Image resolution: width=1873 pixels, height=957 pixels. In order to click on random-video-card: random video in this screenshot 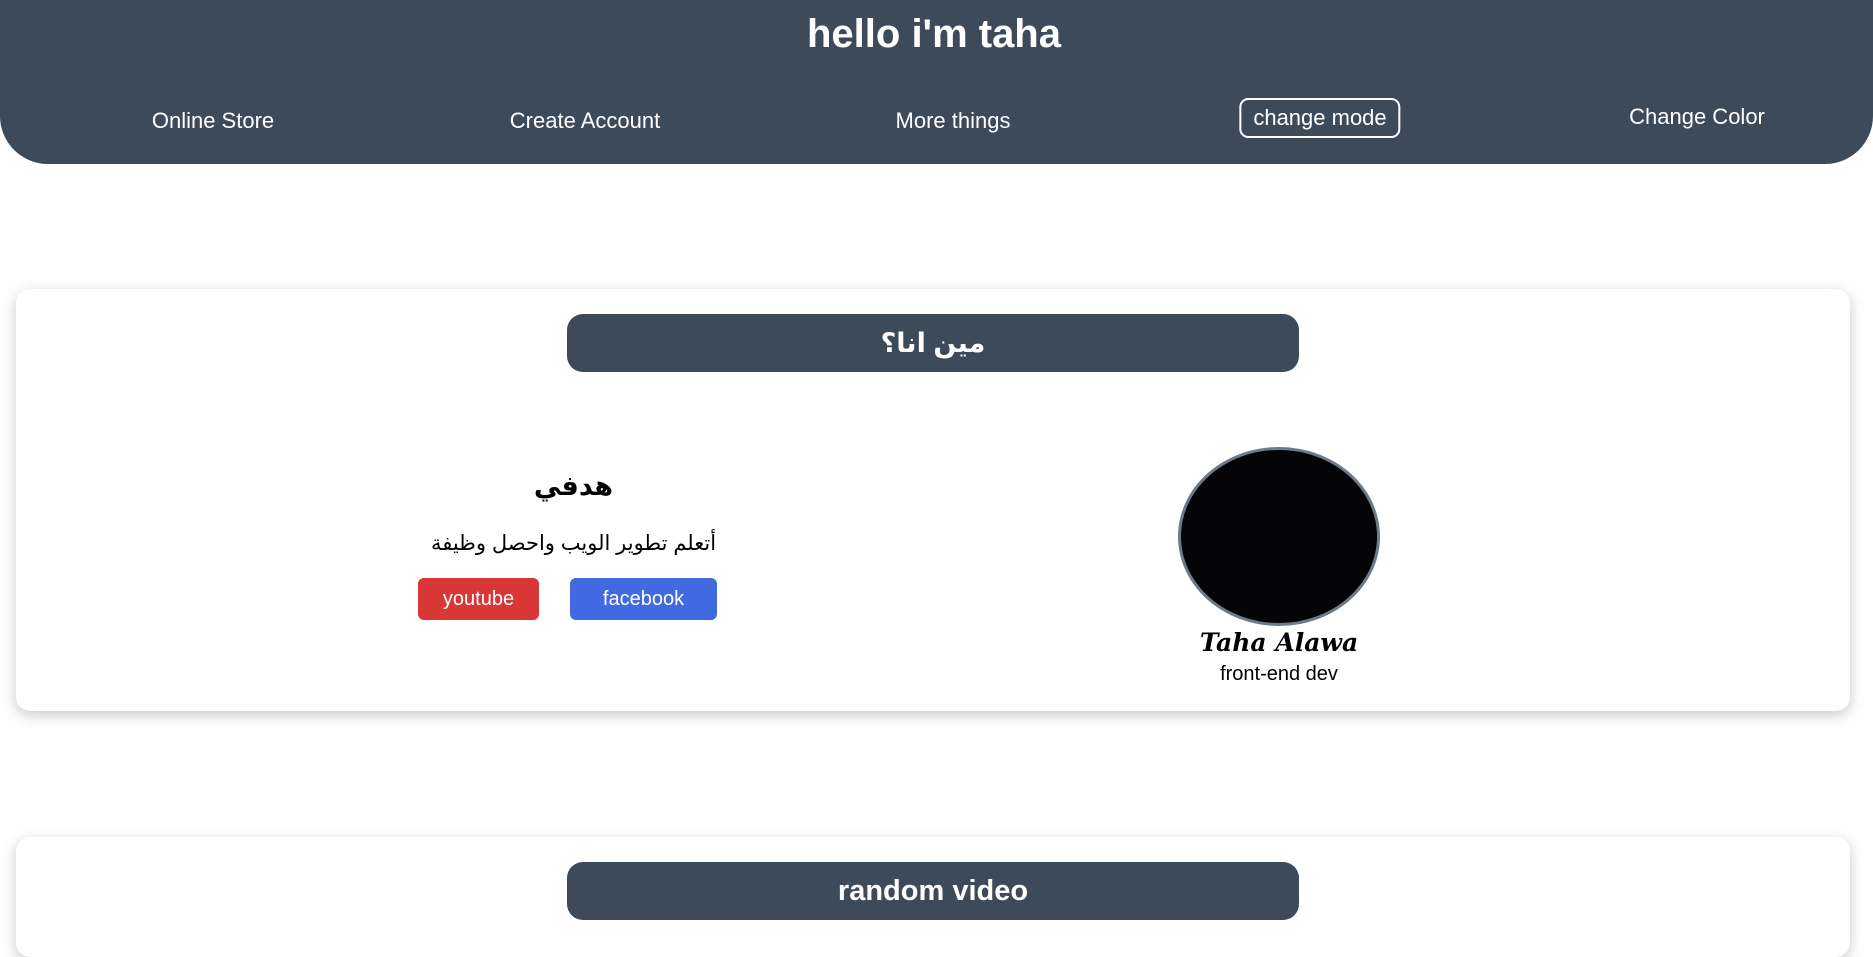, I will do `click(933, 897)`.